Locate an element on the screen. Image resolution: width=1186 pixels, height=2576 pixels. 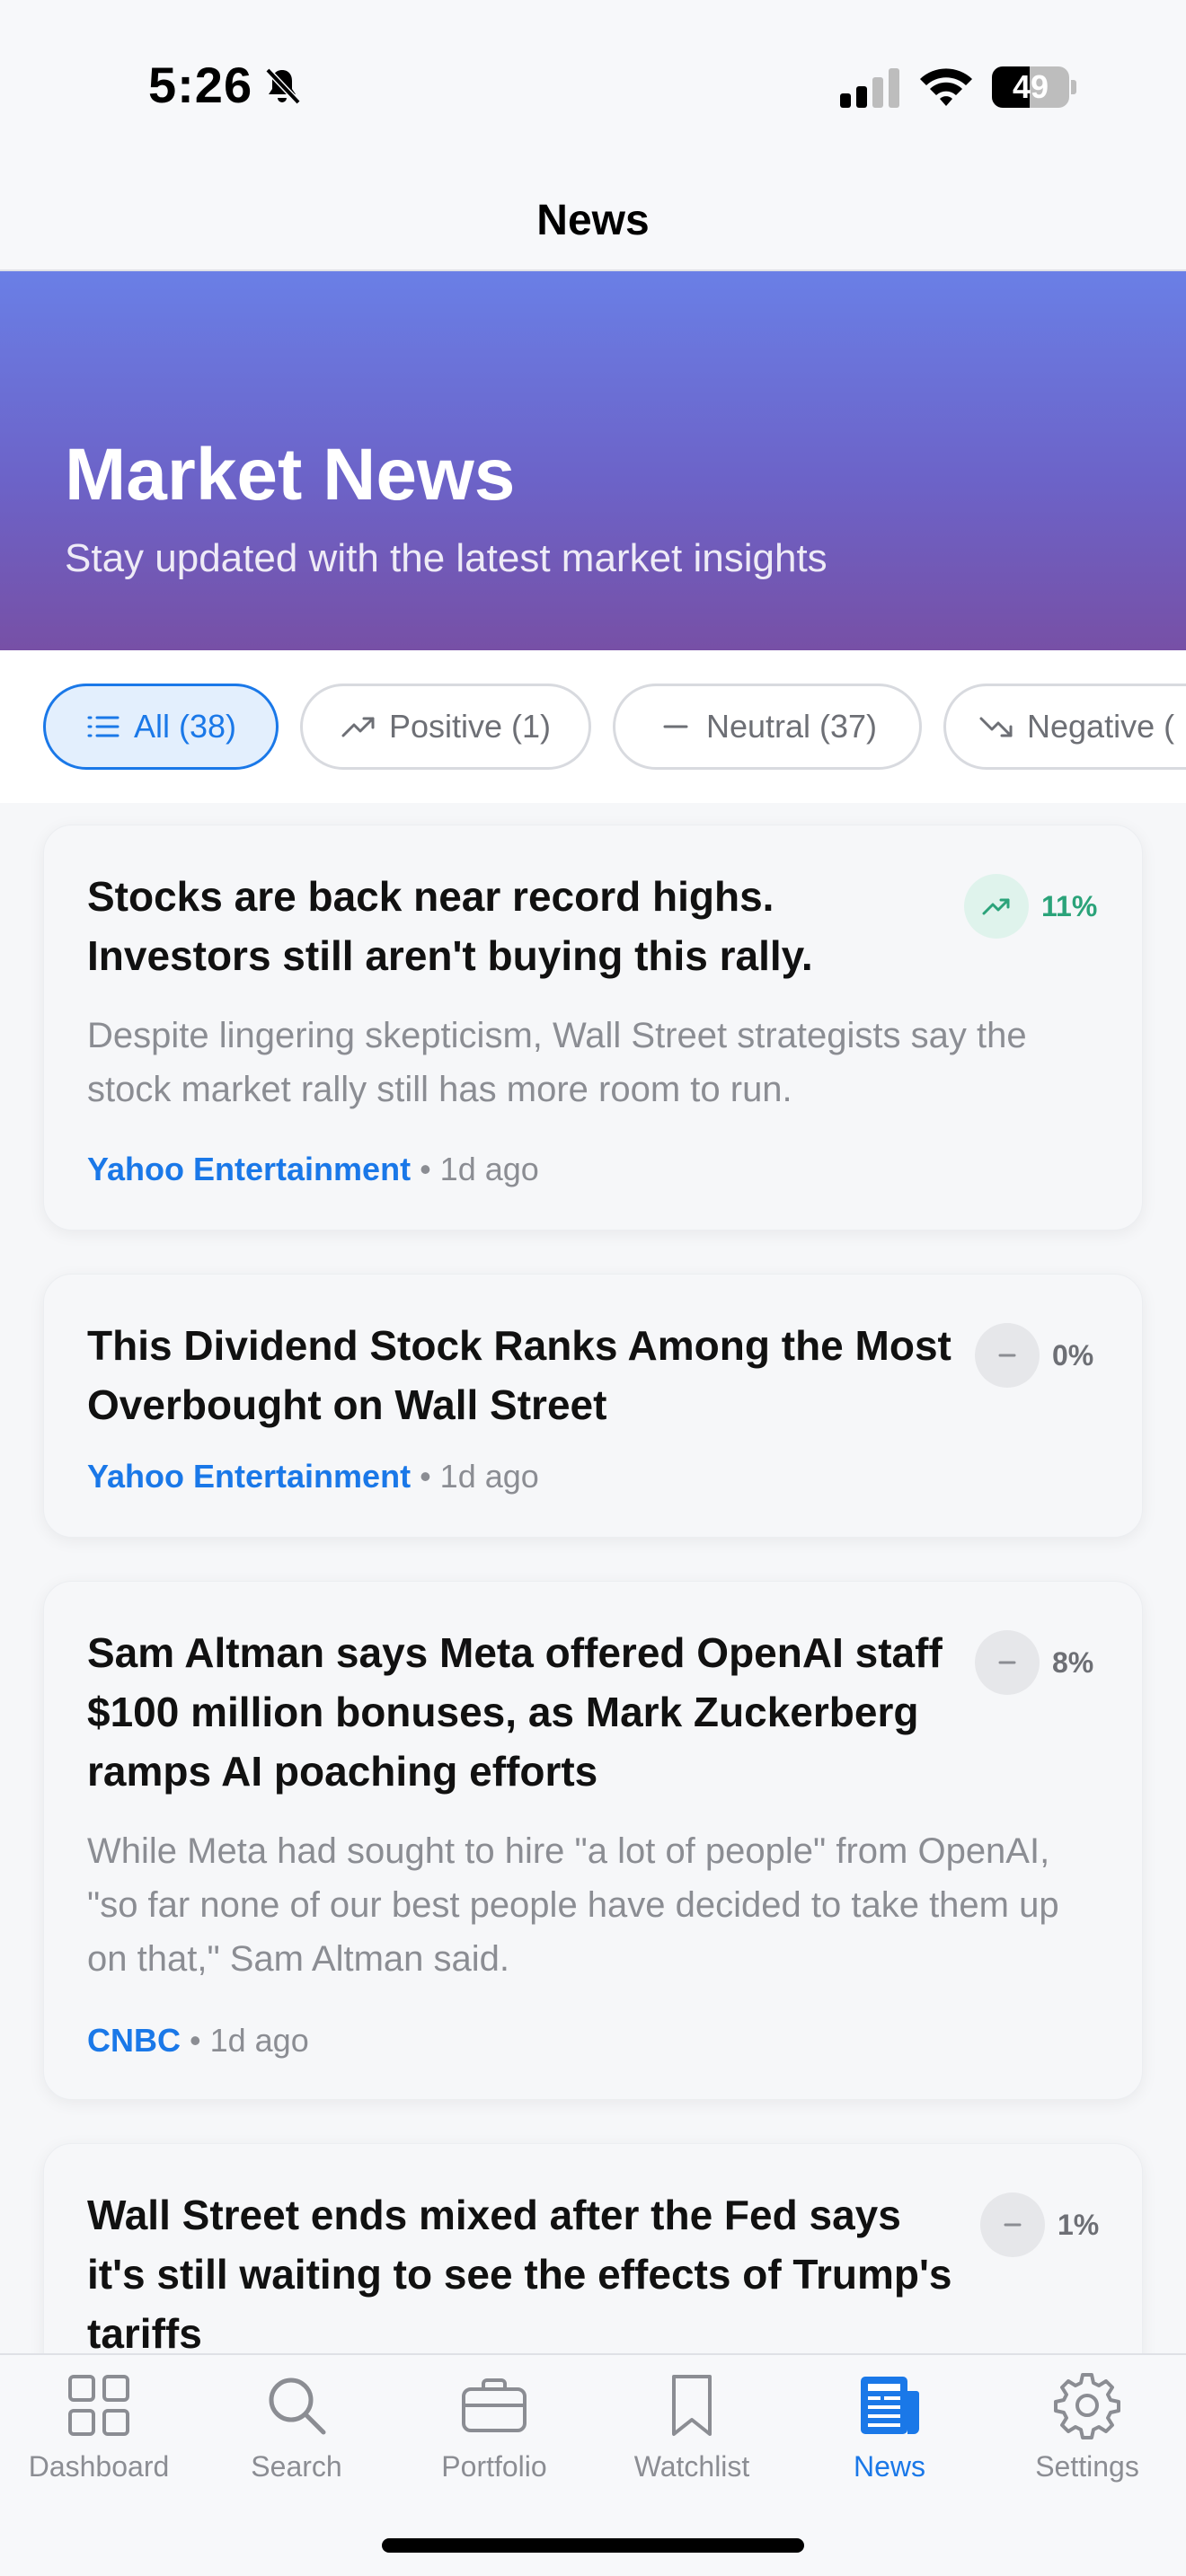
filter-chip-positive: Positive (1) is located at coordinates (445, 727).